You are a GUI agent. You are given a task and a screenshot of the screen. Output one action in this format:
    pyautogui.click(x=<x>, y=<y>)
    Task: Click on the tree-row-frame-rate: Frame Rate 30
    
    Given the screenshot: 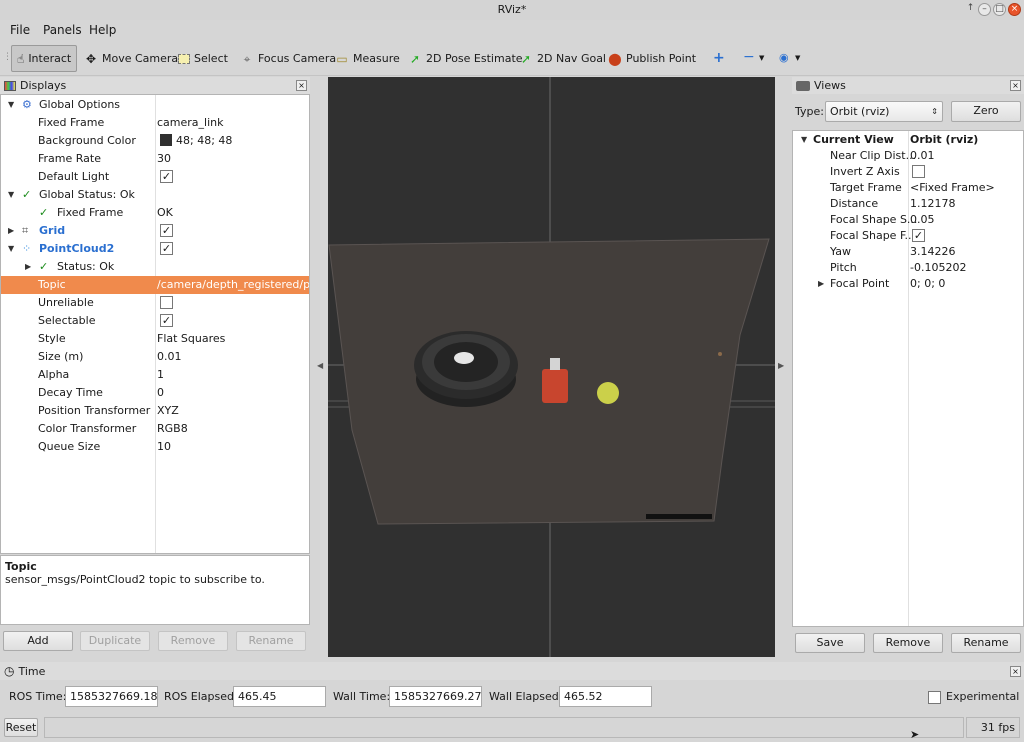 What is the action you would take?
    pyautogui.click(x=155, y=159)
    